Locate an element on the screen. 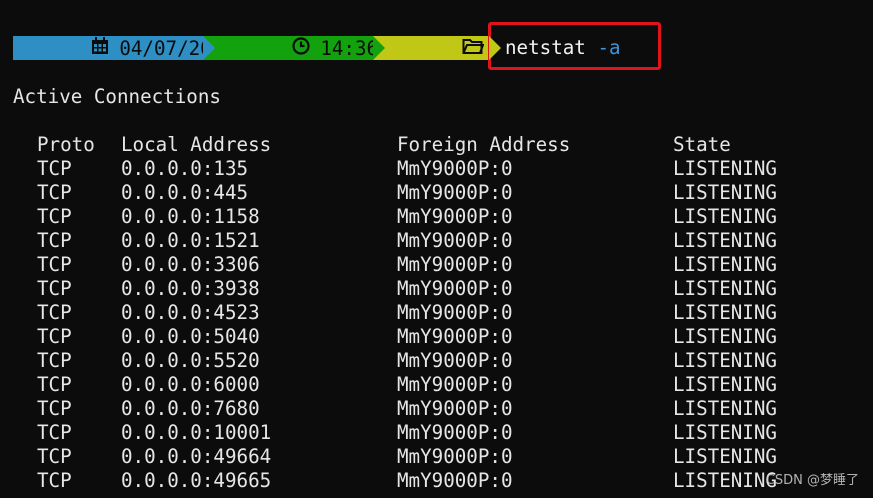 This screenshot has width=873, height=498. table-row: TCP 0.0.0.0:6000 MmY9000P:0 LISTENING is located at coordinates (388, 385).